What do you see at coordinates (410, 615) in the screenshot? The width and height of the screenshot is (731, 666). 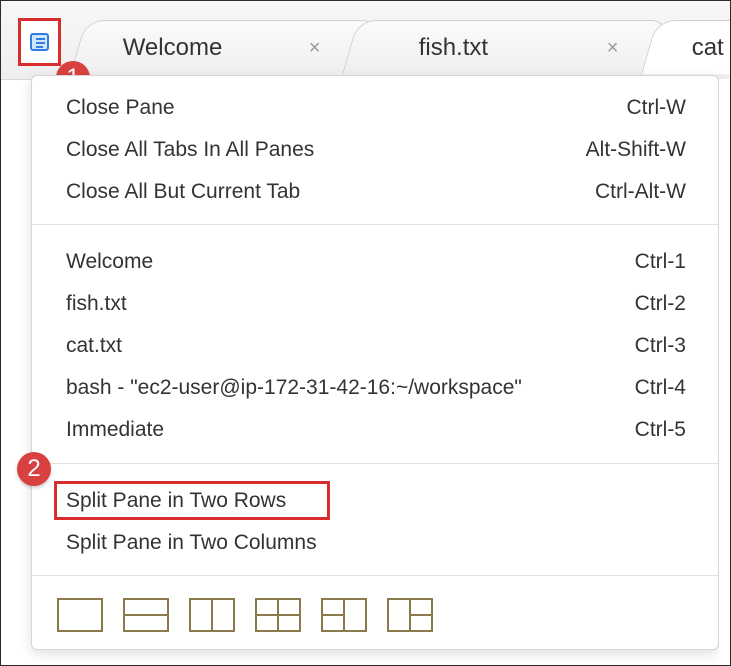 I see `right-split-layout-icon` at bounding box center [410, 615].